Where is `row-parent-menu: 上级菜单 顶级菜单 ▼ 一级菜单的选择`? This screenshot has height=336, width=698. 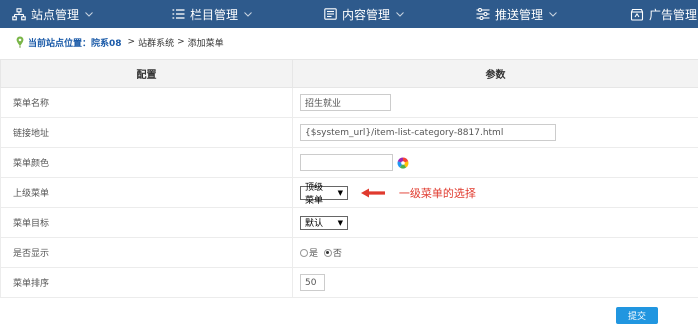
row-parent-menu: 上级菜单 顶级菜单 ▼ 一级菜单的选择 is located at coordinates (349, 192).